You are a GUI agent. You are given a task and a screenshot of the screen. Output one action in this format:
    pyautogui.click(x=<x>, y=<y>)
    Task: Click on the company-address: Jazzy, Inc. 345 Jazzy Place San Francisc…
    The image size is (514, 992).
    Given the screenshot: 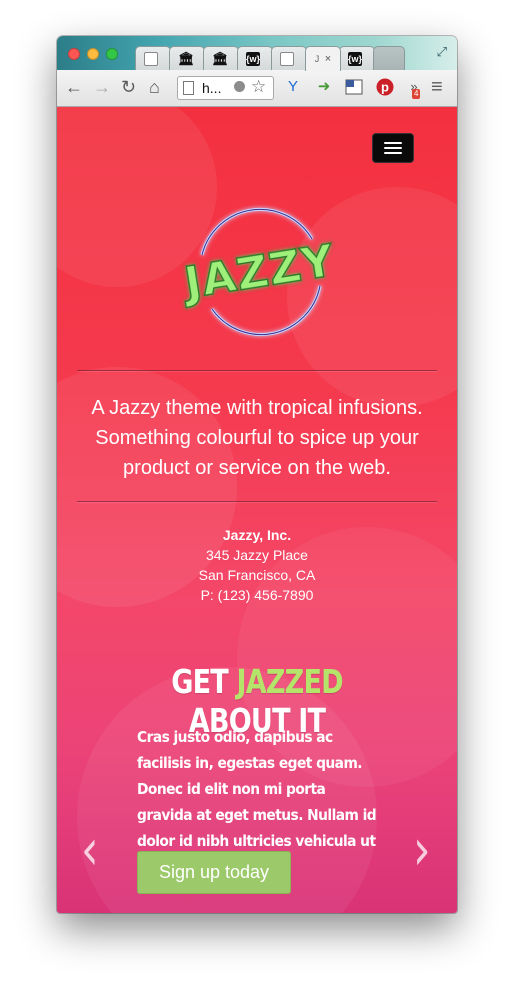 What is the action you would take?
    pyautogui.click(x=257, y=565)
    